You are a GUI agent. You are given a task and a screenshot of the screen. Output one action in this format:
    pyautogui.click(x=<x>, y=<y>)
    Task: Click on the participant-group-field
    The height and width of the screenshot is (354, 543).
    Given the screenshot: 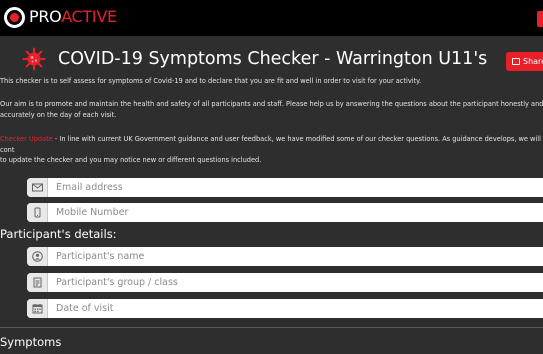 What is the action you would take?
    pyautogui.click(x=285, y=282)
    